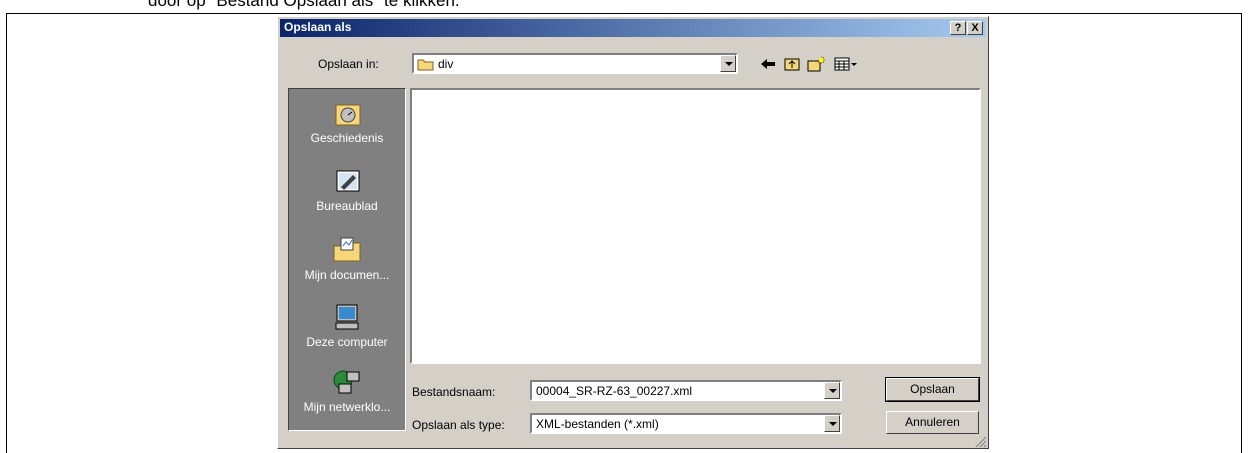 The image size is (1253, 453). Describe the element at coordinates (932, 389) in the screenshot. I see `save-button: Opslaan` at that location.